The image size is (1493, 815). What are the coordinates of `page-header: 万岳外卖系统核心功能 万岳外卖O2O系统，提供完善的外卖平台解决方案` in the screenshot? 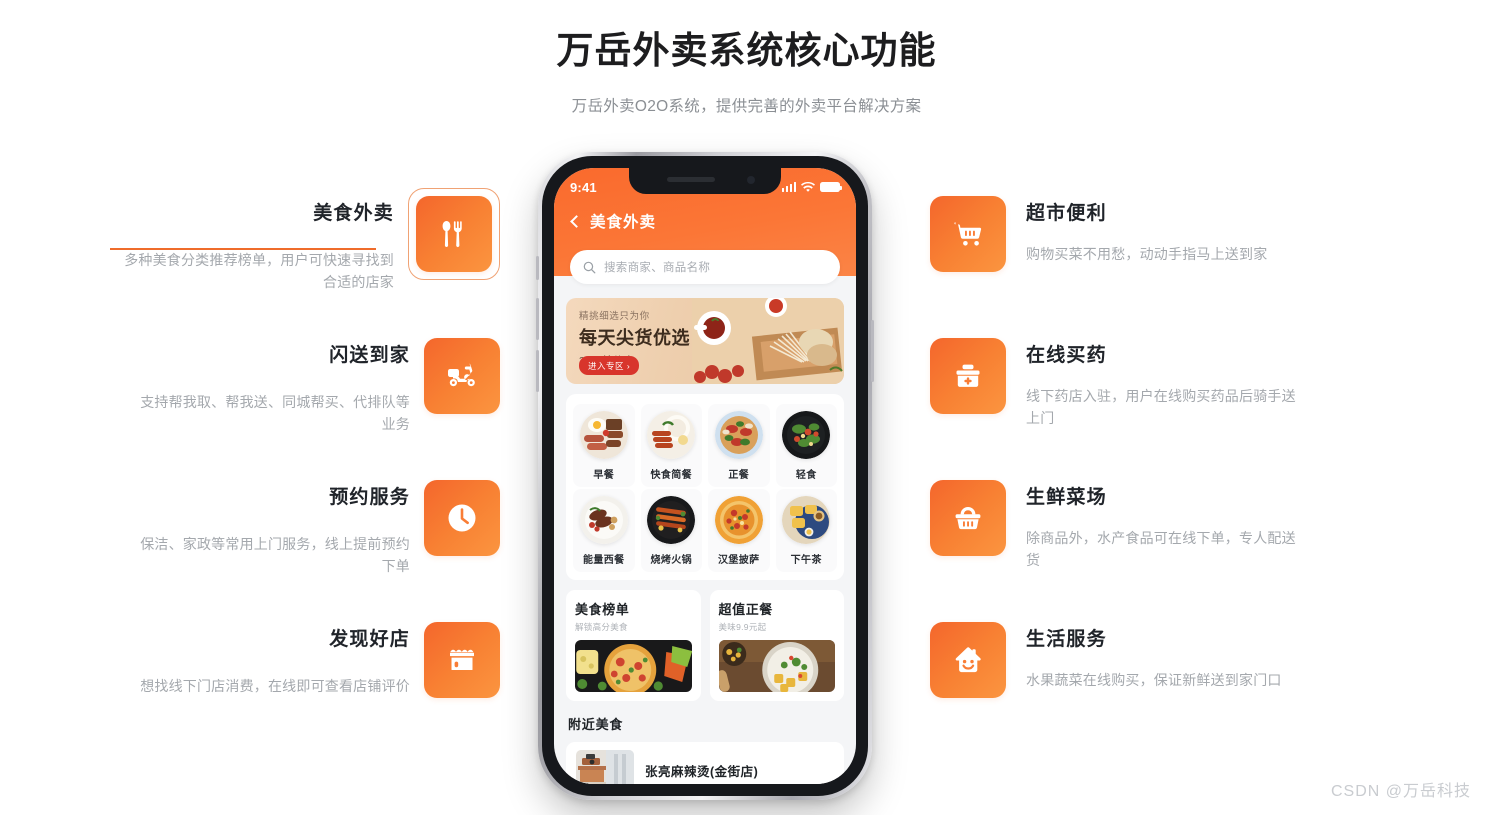 It's located at (746, 58).